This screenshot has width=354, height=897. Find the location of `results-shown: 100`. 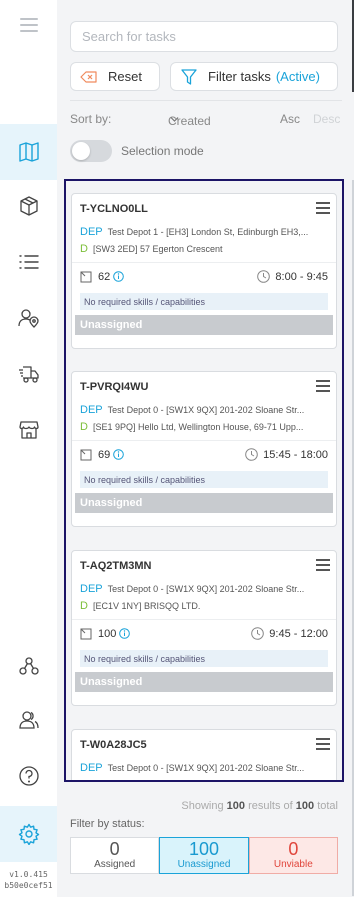

results-shown: 100 is located at coordinates (236, 806).